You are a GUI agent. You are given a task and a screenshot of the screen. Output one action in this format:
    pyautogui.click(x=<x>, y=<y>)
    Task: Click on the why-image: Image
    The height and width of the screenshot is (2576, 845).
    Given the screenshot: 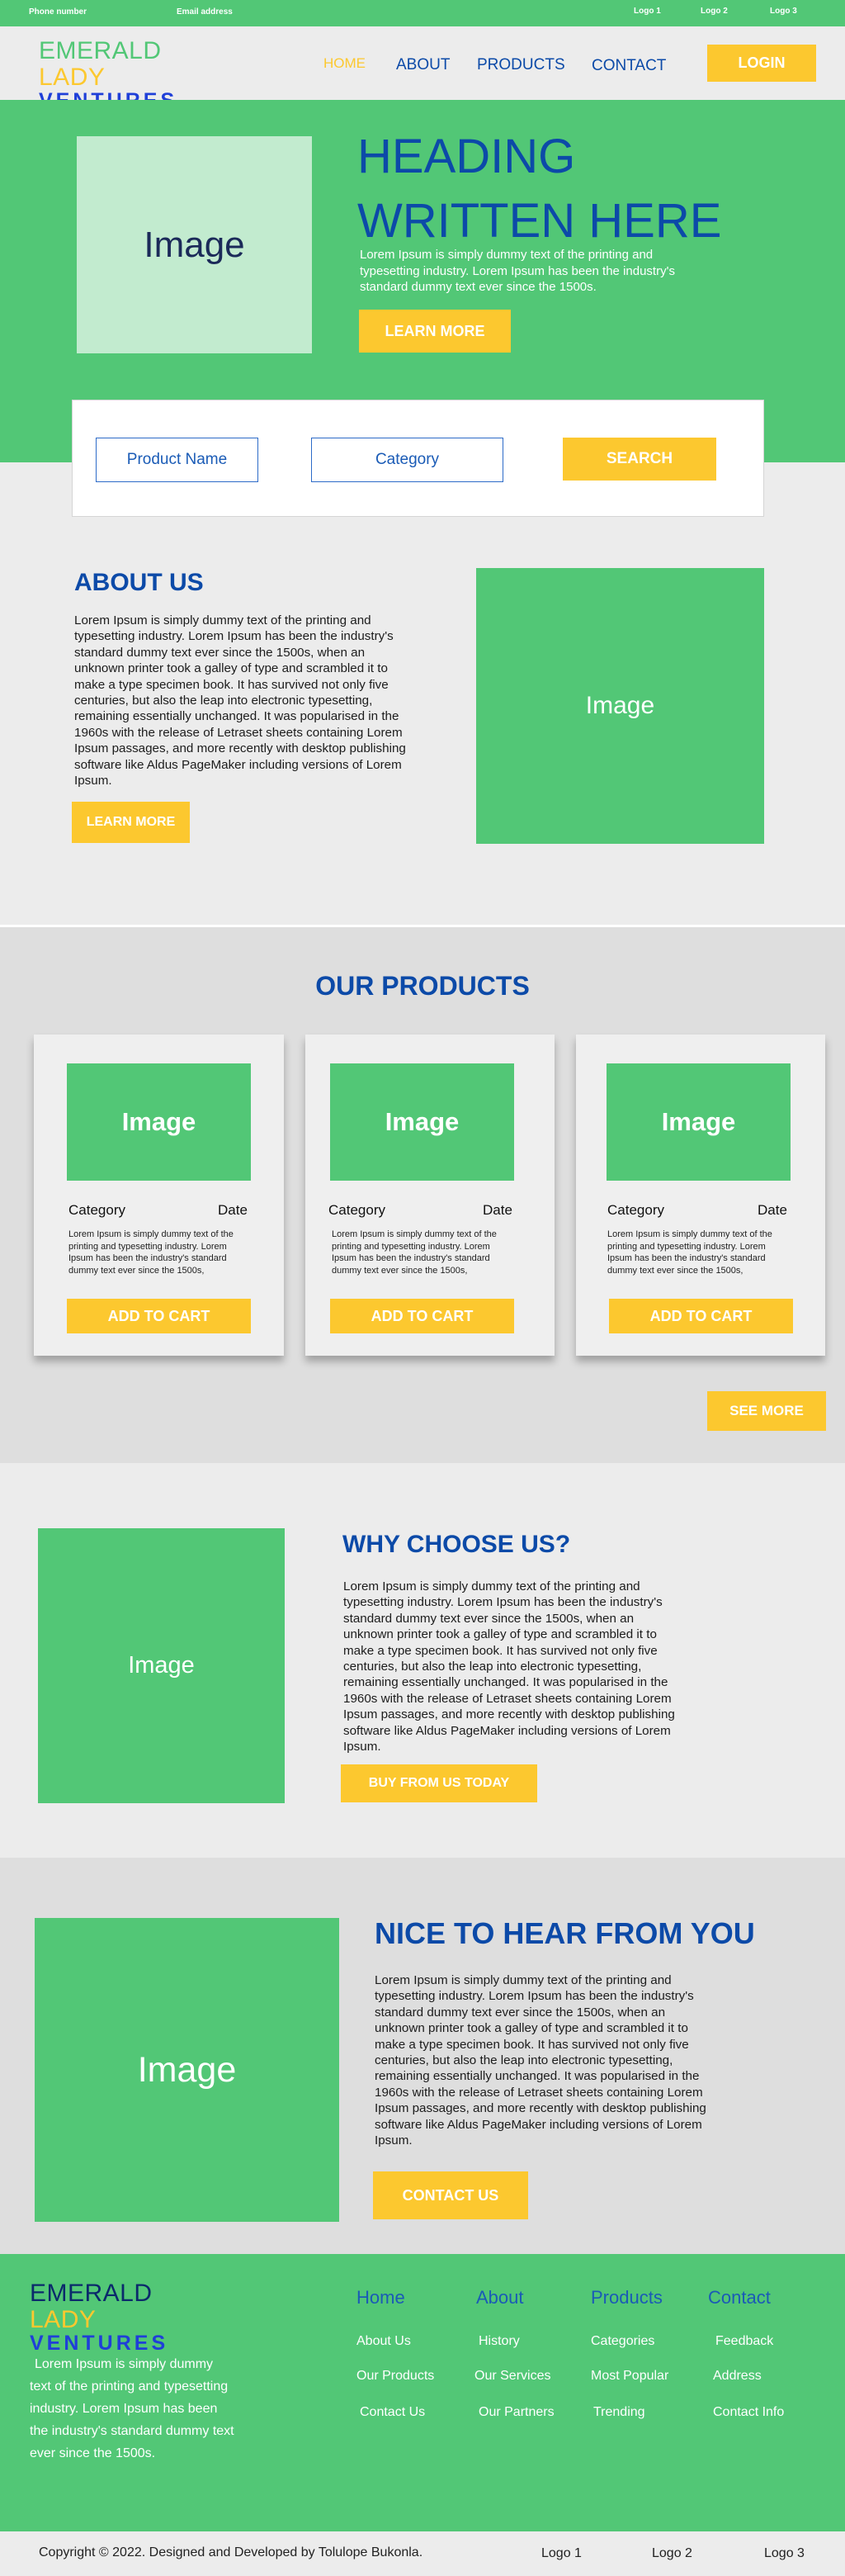 What is the action you would take?
    pyautogui.click(x=161, y=1665)
    